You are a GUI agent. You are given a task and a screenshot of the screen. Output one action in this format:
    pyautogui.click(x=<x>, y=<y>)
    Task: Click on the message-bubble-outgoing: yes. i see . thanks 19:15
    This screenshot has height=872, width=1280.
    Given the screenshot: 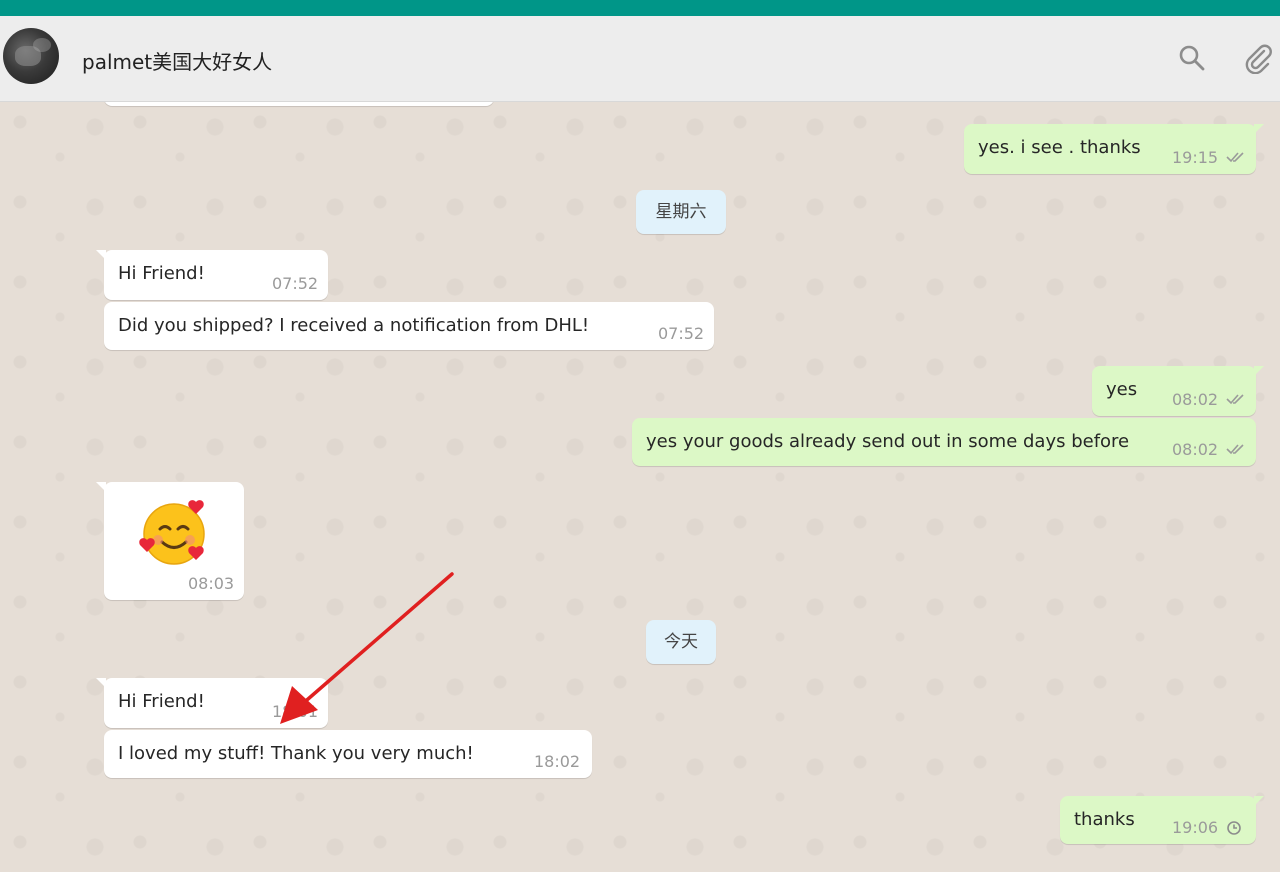 What is the action you would take?
    pyautogui.click(x=1114, y=149)
    